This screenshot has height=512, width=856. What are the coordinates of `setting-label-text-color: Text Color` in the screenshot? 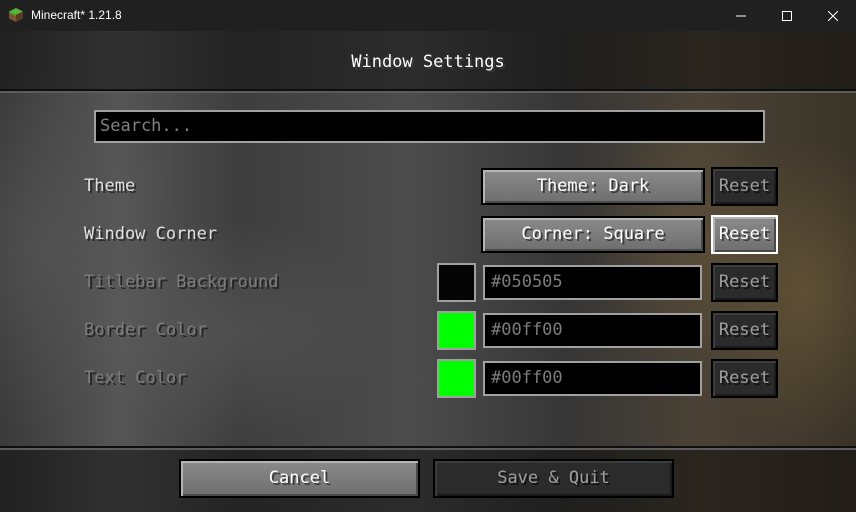 It's located at (135, 378).